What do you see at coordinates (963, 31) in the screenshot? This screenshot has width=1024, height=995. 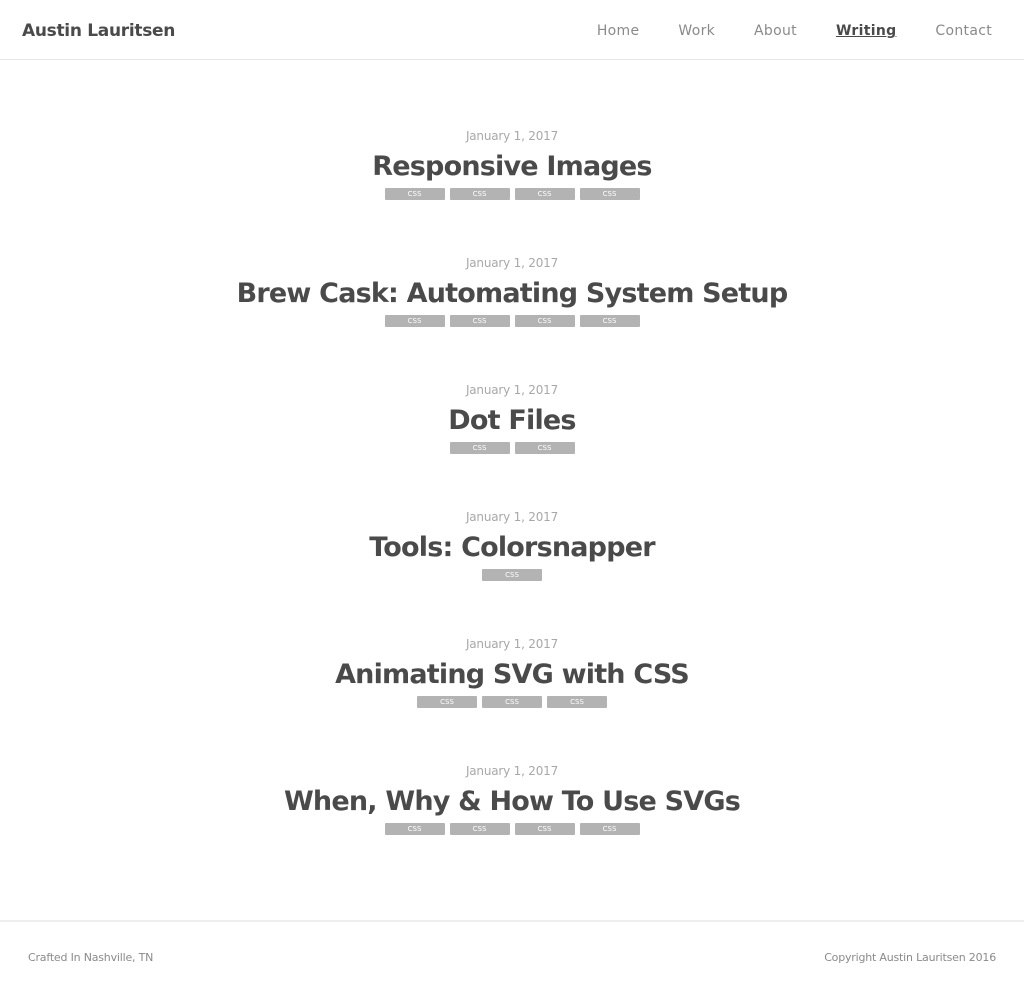 I see `nav-item-contact: Contact` at bounding box center [963, 31].